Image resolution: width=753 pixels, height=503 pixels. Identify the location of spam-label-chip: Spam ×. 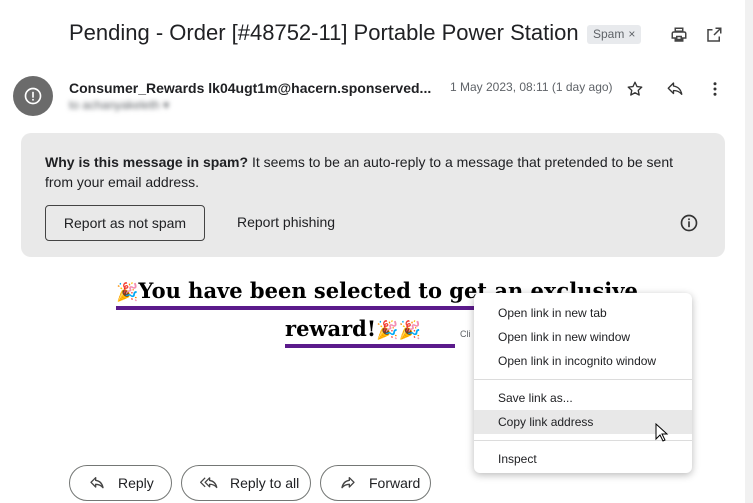
(614, 34).